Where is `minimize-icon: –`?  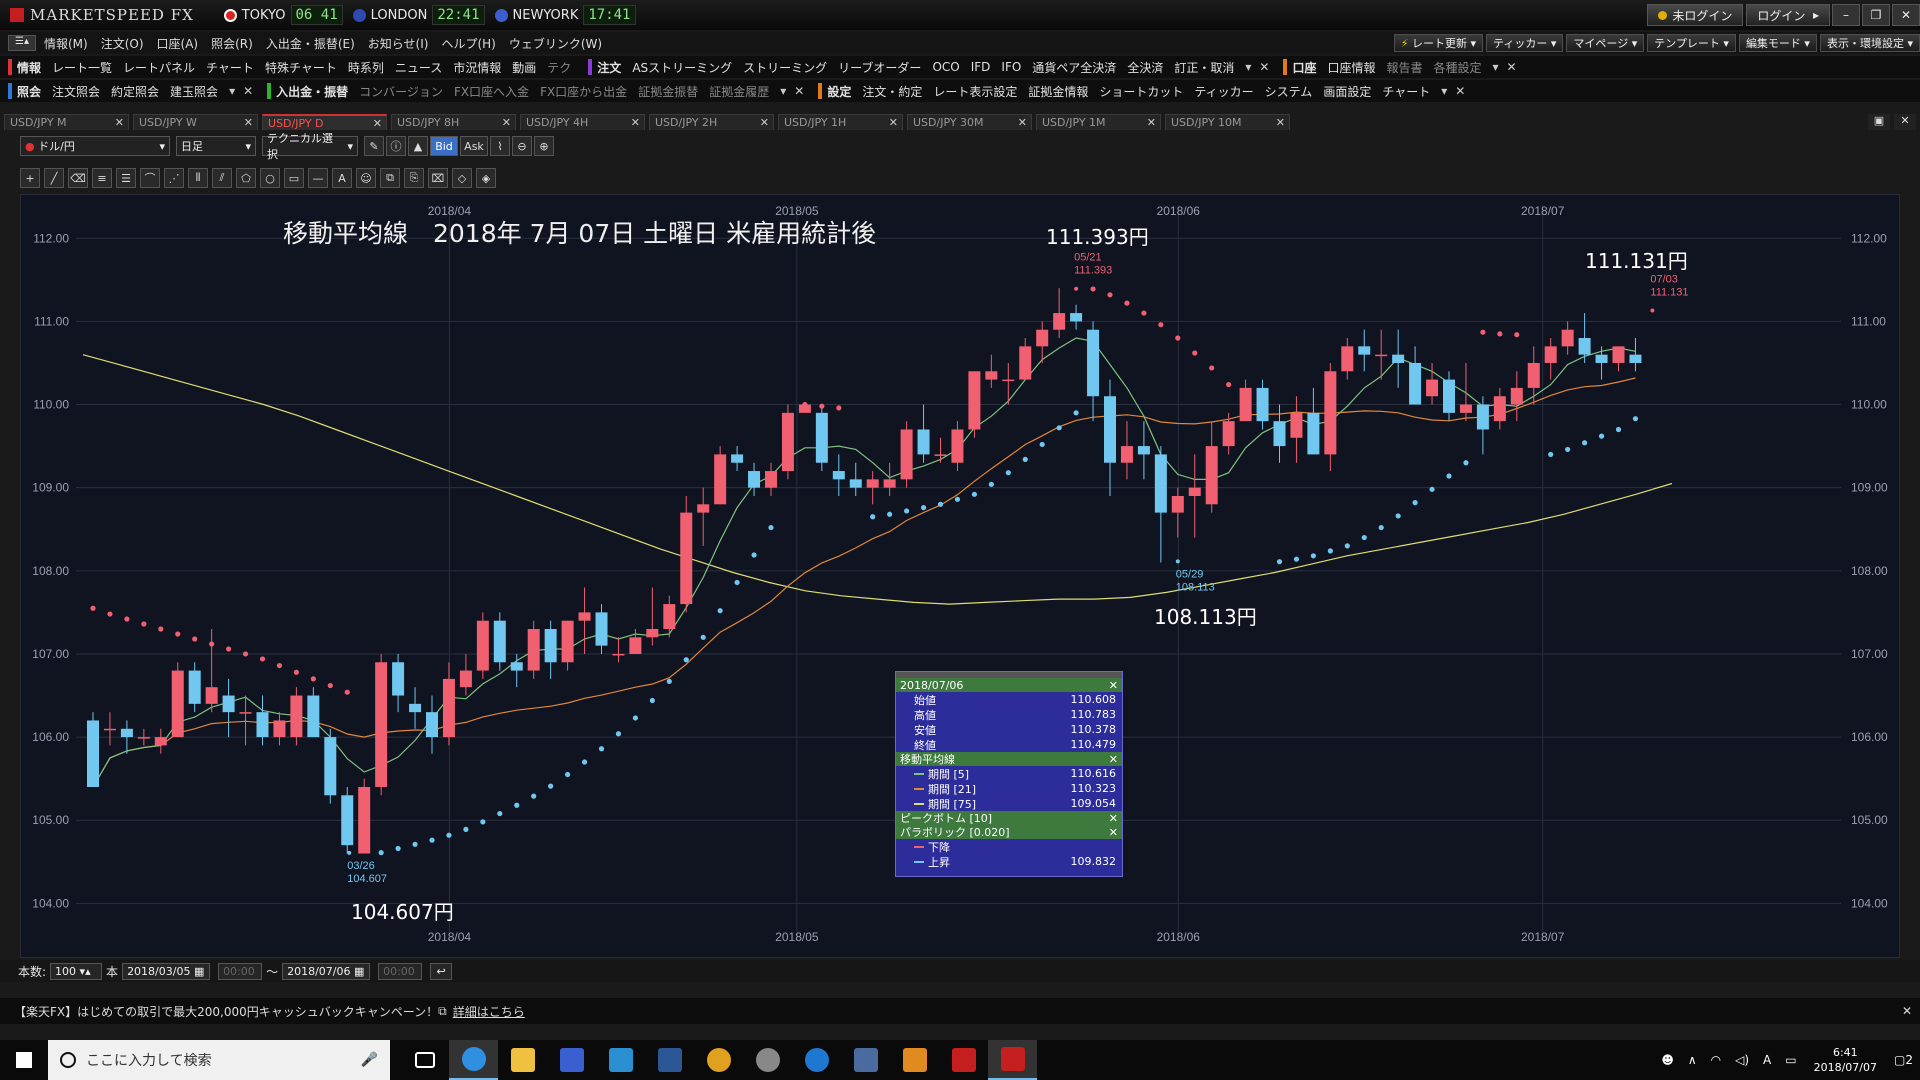
minimize-icon: – is located at coordinates (1846, 15).